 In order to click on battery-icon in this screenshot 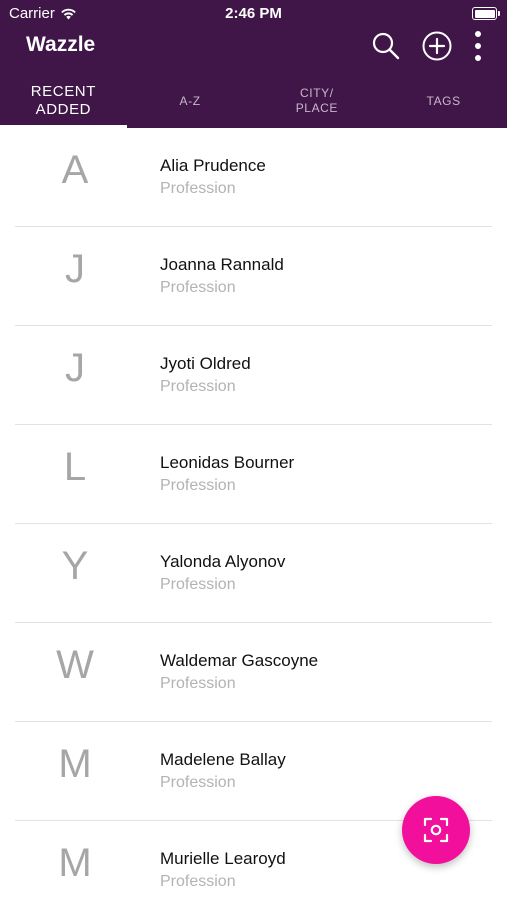, I will do `click(486, 13)`.